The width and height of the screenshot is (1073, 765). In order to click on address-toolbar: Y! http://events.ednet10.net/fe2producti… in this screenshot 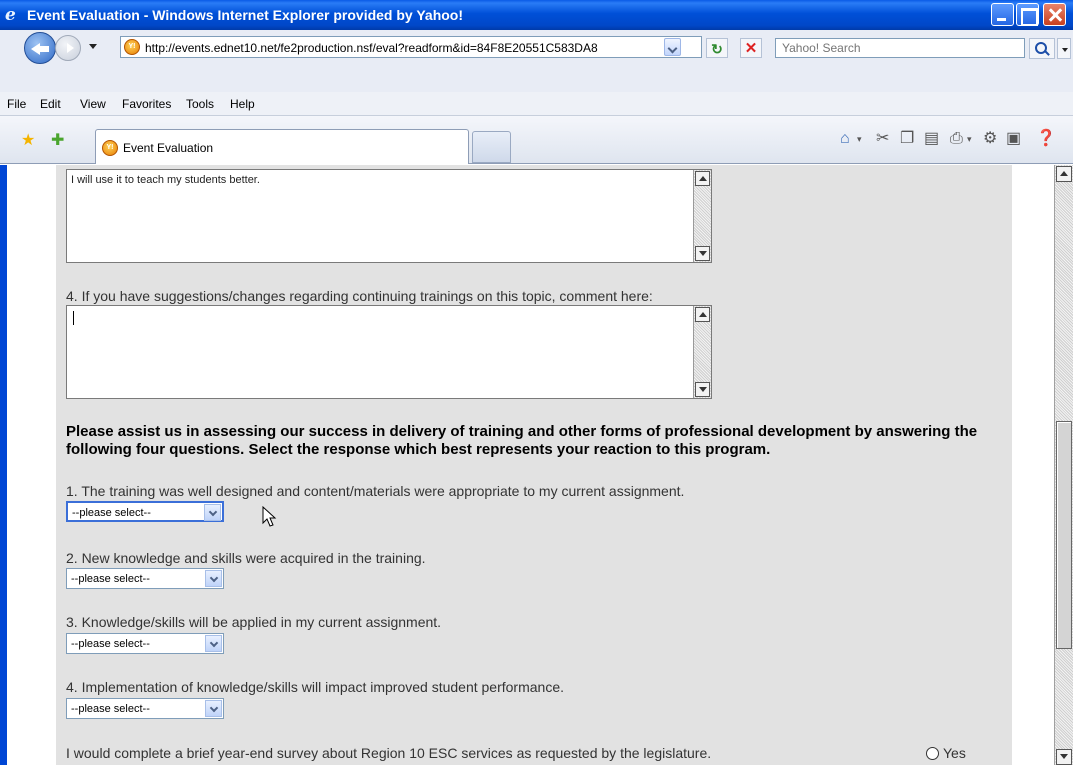, I will do `click(536, 61)`.